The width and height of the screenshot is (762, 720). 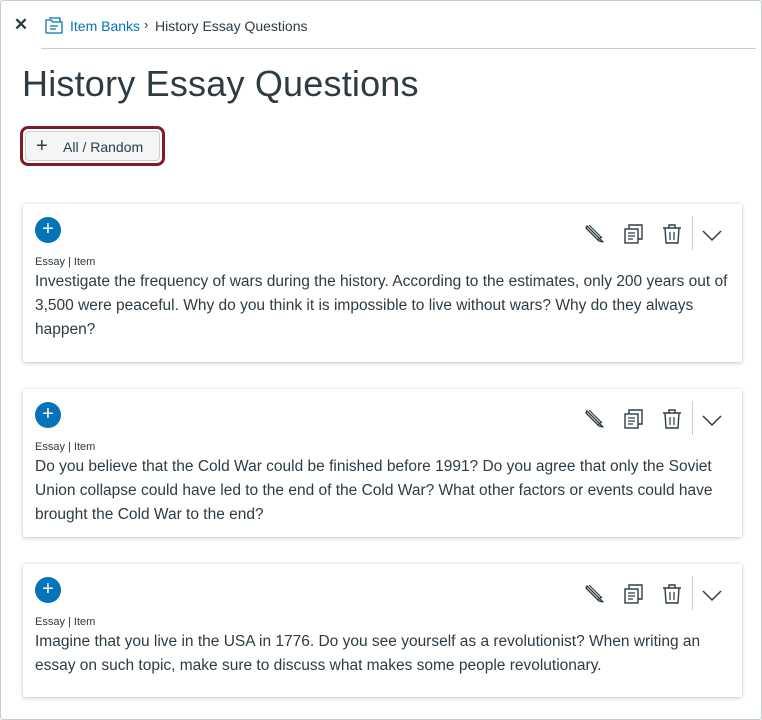 I want to click on top-bar: ✕ Item Banks › History Essay Questions, so click(x=381, y=25).